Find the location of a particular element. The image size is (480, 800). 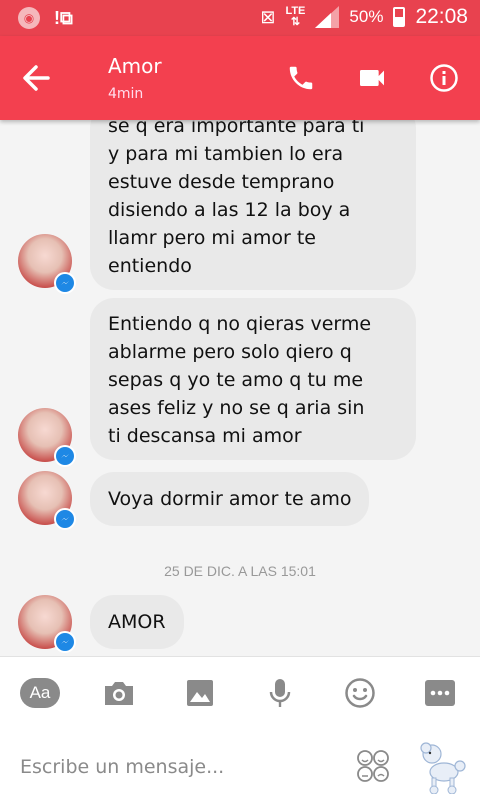

voice-button is located at coordinates (280, 693).